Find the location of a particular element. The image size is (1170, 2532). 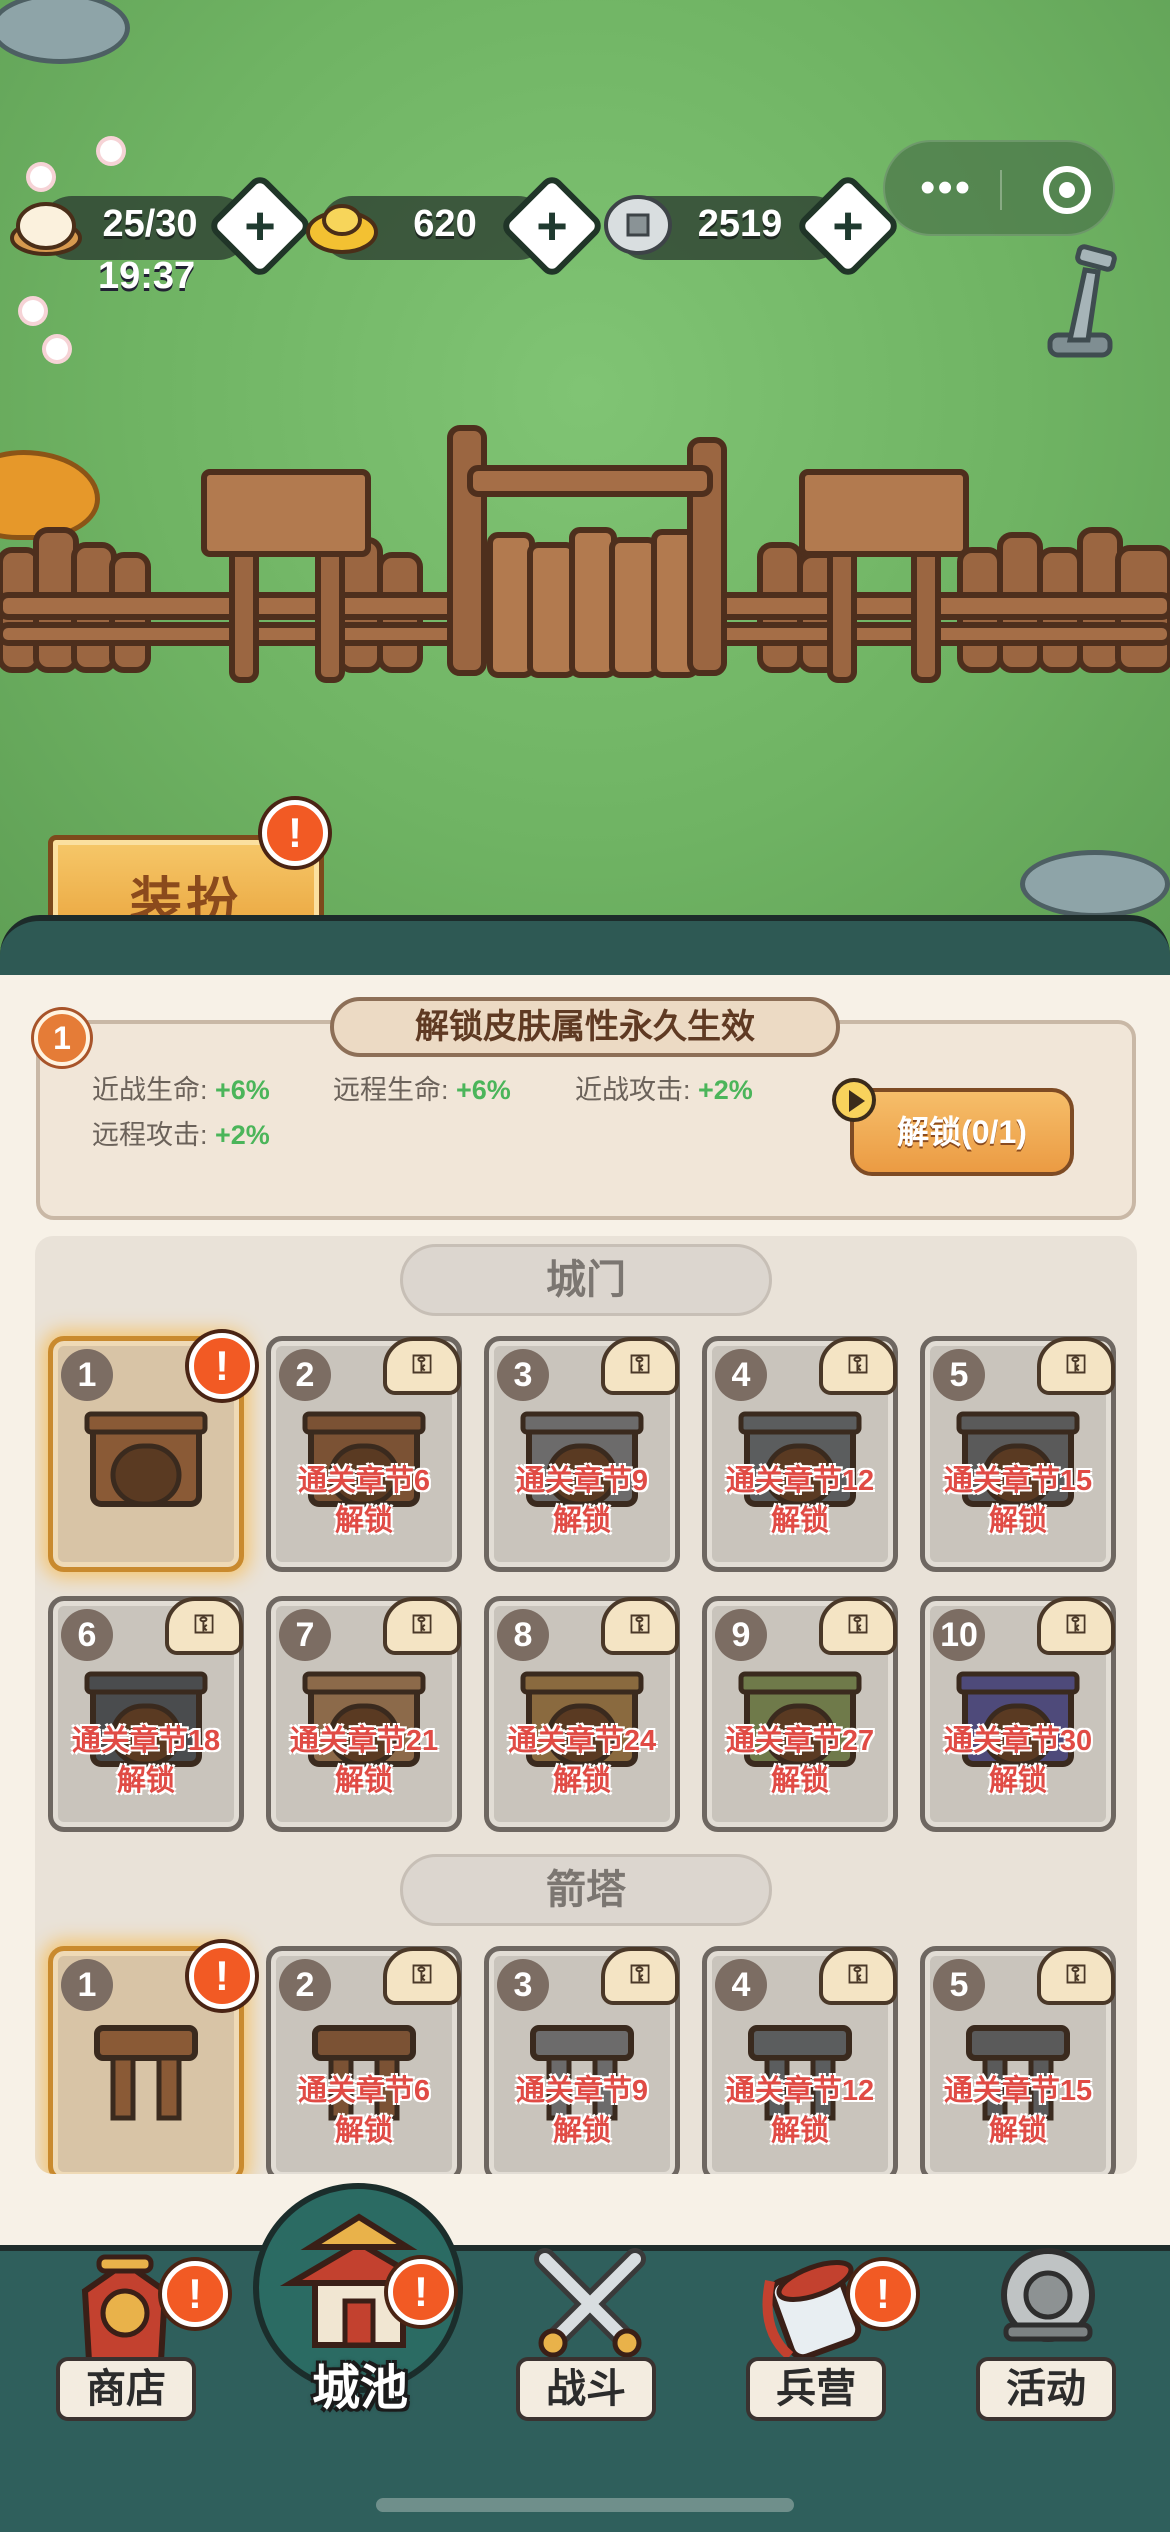

gold-value: 620 is located at coordinates (445, 224).